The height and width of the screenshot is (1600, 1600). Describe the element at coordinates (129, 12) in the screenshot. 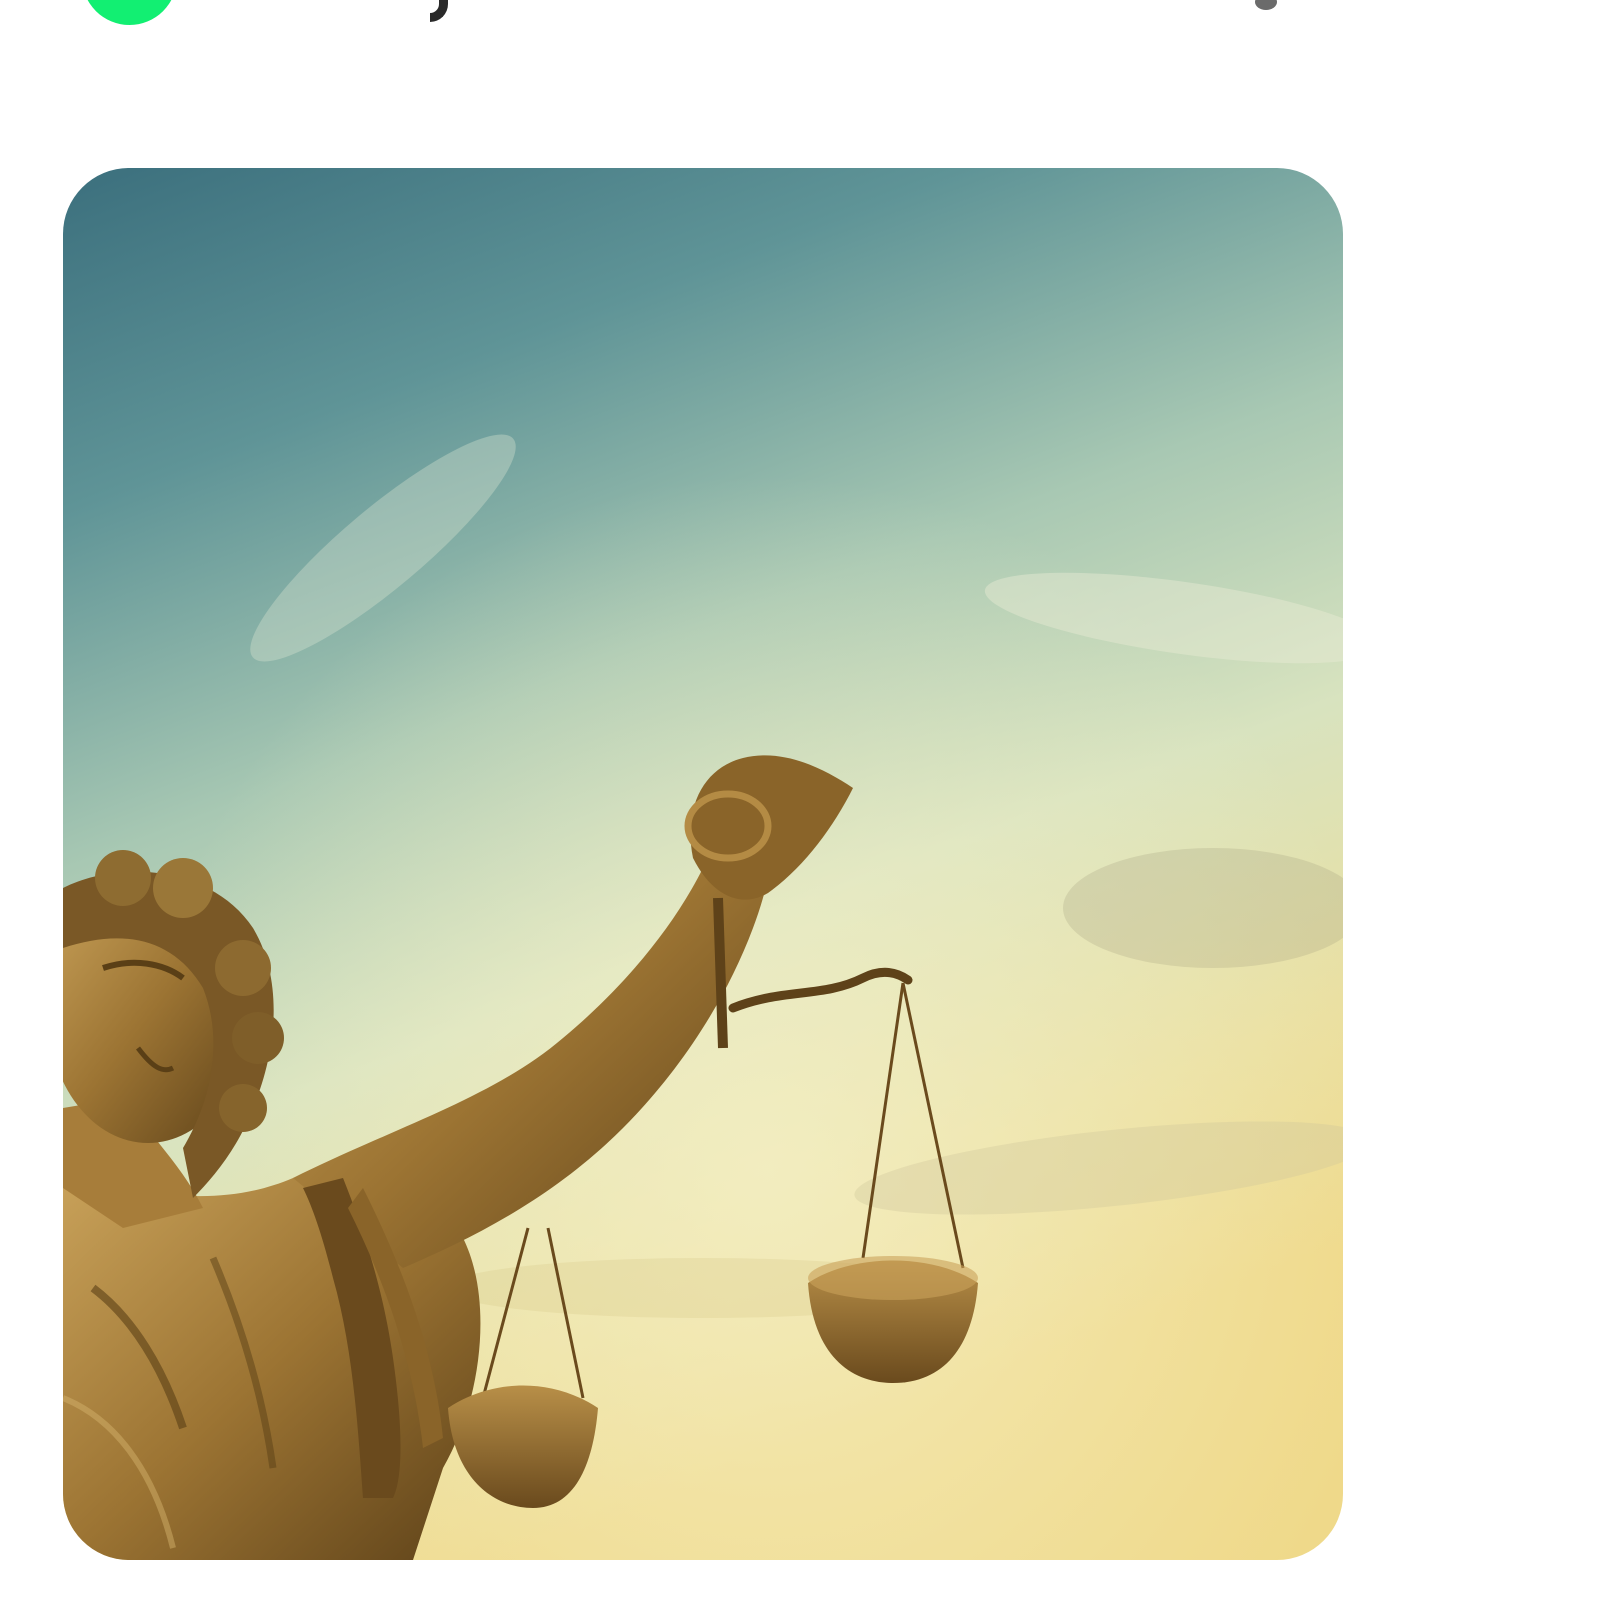

I see `online-status-indicator` at that location.